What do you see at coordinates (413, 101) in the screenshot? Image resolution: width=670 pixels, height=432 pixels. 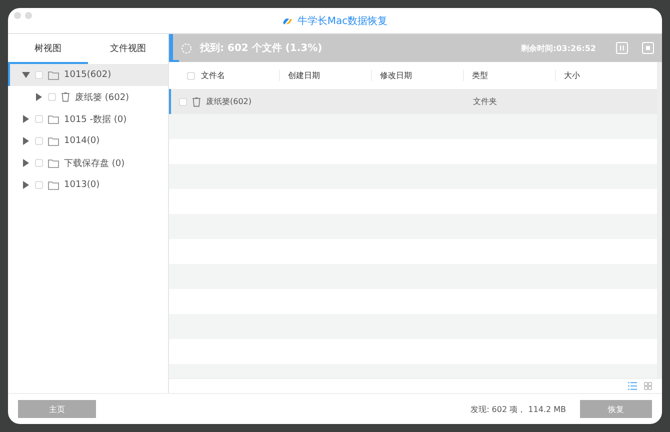 I see `table-row: 废纸篓(602) 文件夹` at bounding box center [413, 101].